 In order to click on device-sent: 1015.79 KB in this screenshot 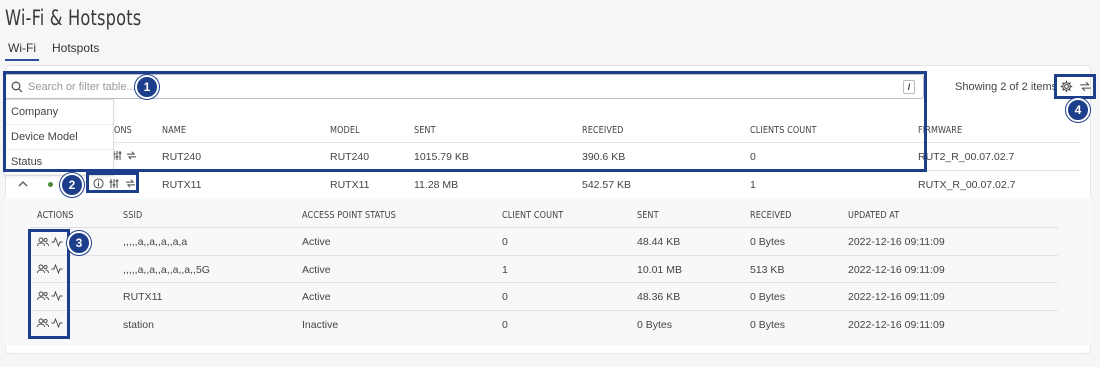, I will do `click(441, 157)`.